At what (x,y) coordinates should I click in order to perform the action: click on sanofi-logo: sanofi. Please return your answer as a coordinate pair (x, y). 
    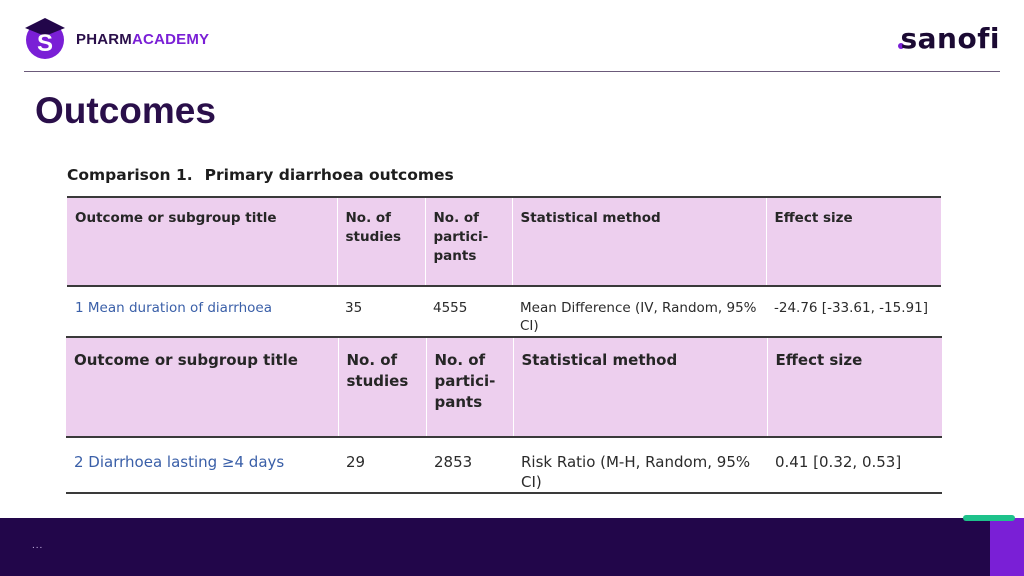
    Looking at the image, I should click on (949, 39).